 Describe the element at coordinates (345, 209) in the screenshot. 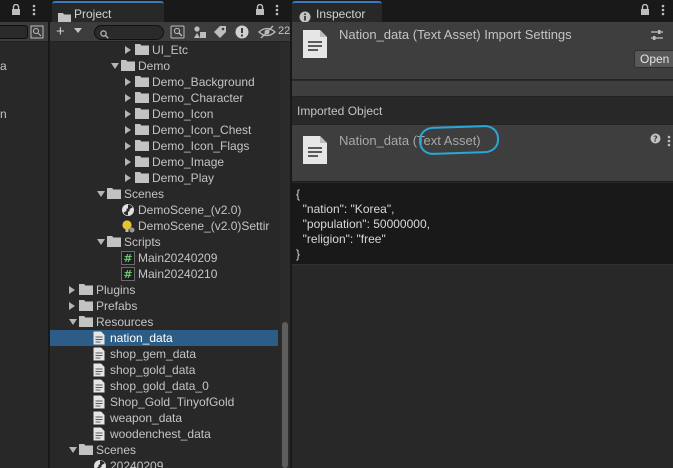

I see `code-line: "nation": "Korea",` at that location.